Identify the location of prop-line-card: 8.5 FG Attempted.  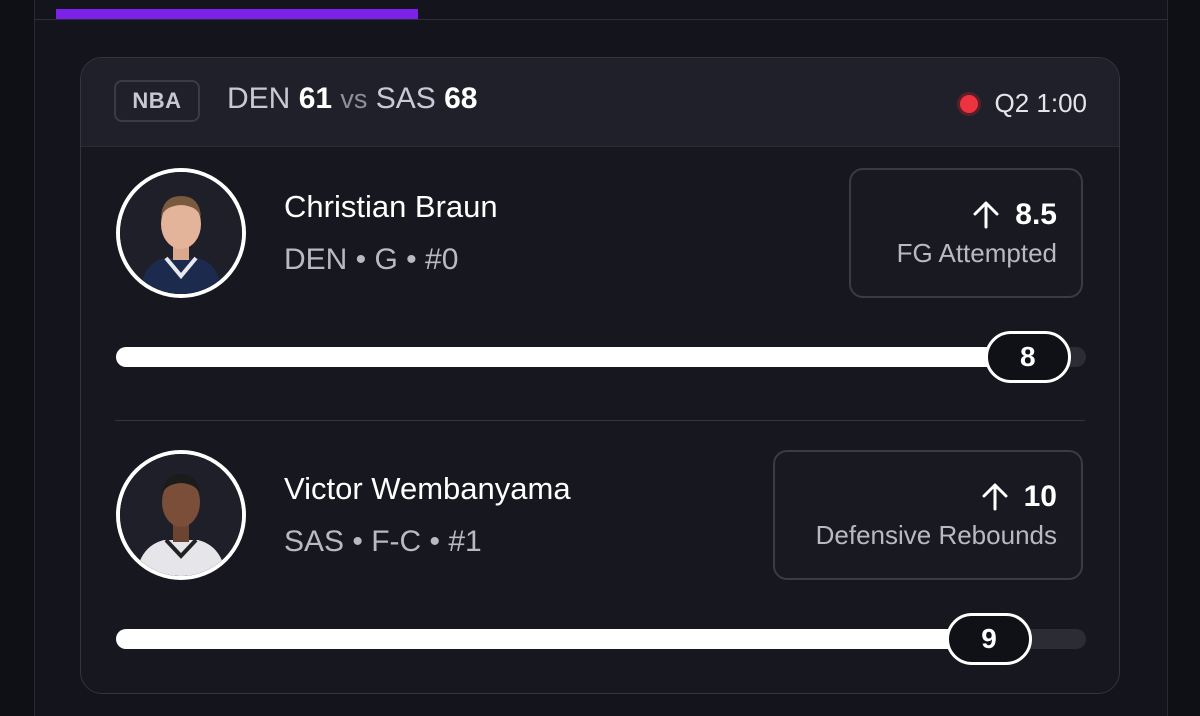
(966, 233).